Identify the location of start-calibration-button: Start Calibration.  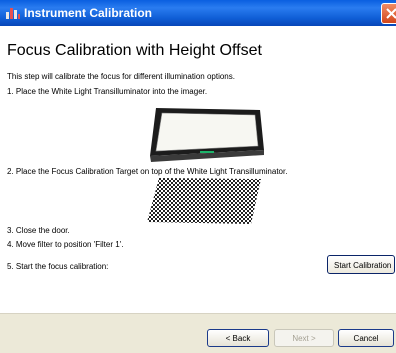
(361, 264).